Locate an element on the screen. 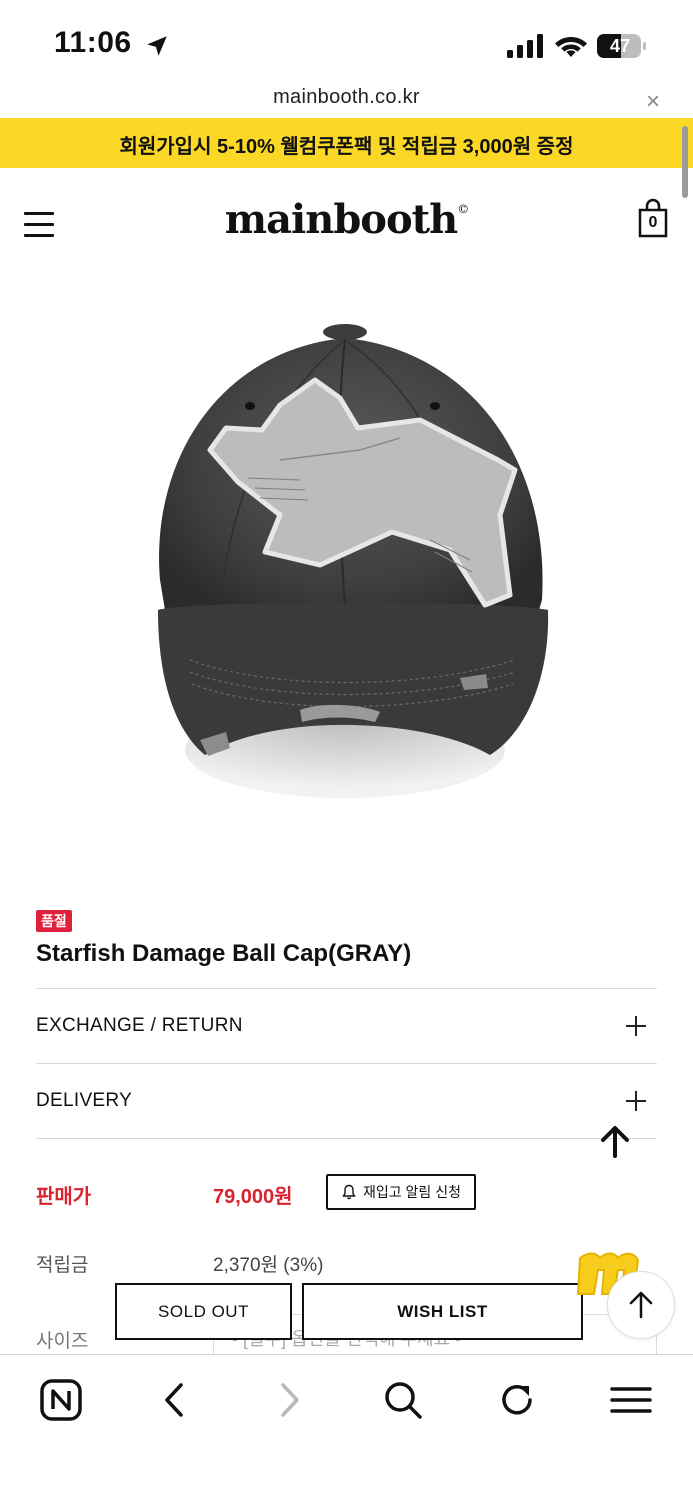  cart-count: 0 is located at coordinates (653, 222).